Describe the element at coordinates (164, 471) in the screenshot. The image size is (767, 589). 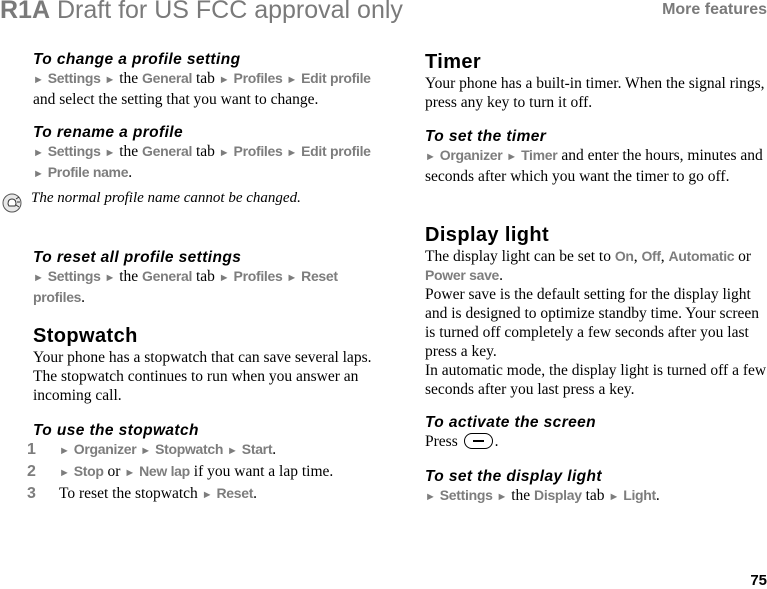
I see `nav-new-lap: New lap` at that location.